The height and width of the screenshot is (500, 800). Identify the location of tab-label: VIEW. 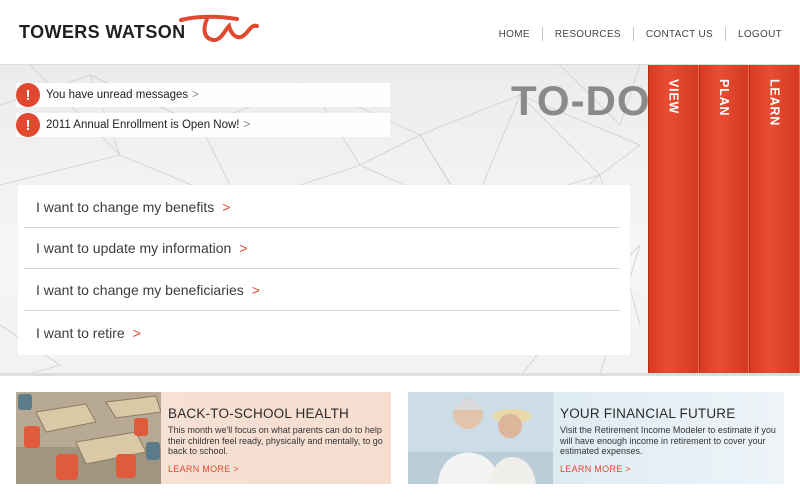
(673, 97).